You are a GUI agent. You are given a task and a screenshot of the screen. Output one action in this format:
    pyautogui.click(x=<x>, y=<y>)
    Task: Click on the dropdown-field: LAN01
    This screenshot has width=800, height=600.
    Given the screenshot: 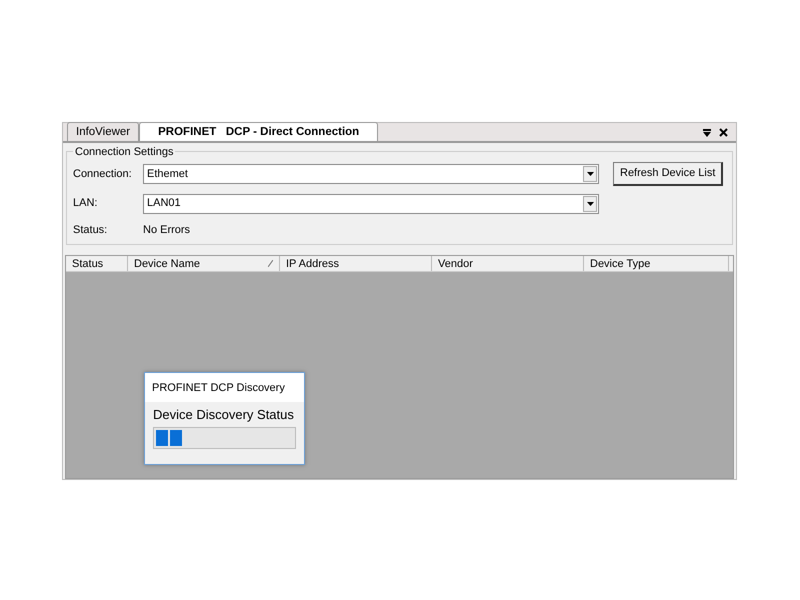 What is the action you would take?
    pyautogui.click(x=371, y=204)
    